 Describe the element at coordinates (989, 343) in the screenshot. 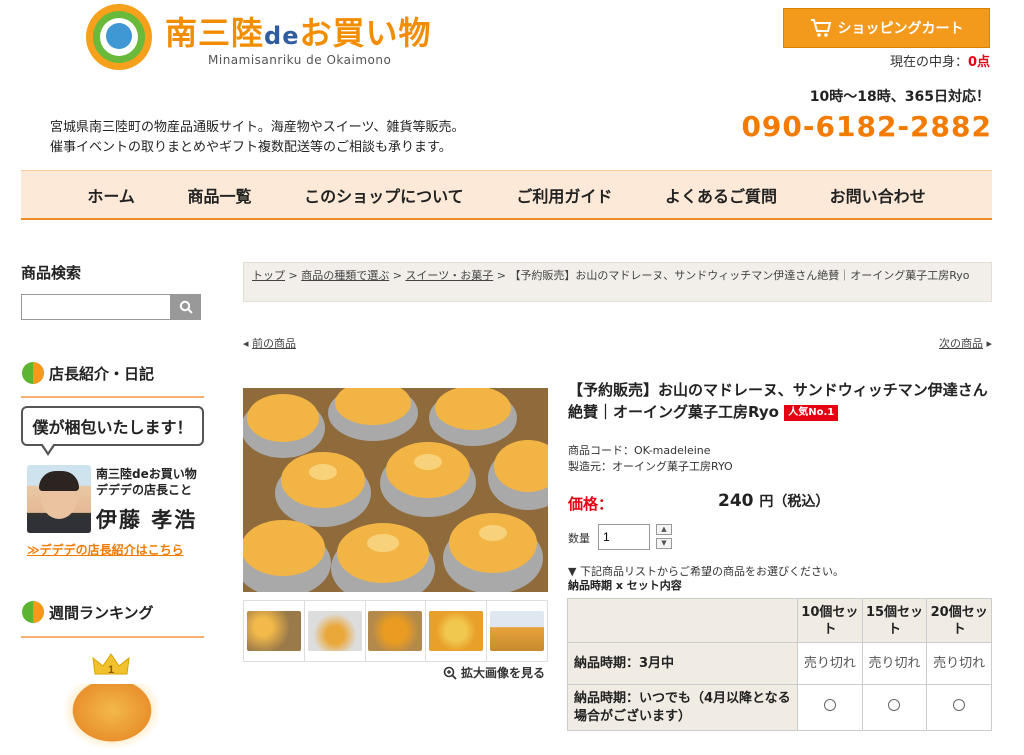

I see `chevron-right-icon: ▸` at that location.